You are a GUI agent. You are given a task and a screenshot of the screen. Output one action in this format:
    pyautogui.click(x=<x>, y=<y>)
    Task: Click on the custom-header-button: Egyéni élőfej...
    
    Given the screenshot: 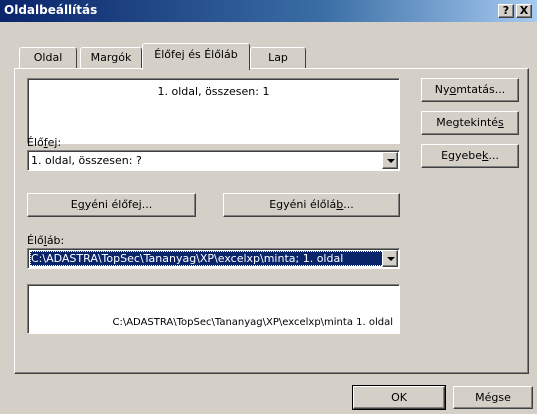 What is the action you would take?
    pyautogui.click(x=111, y=205)
    